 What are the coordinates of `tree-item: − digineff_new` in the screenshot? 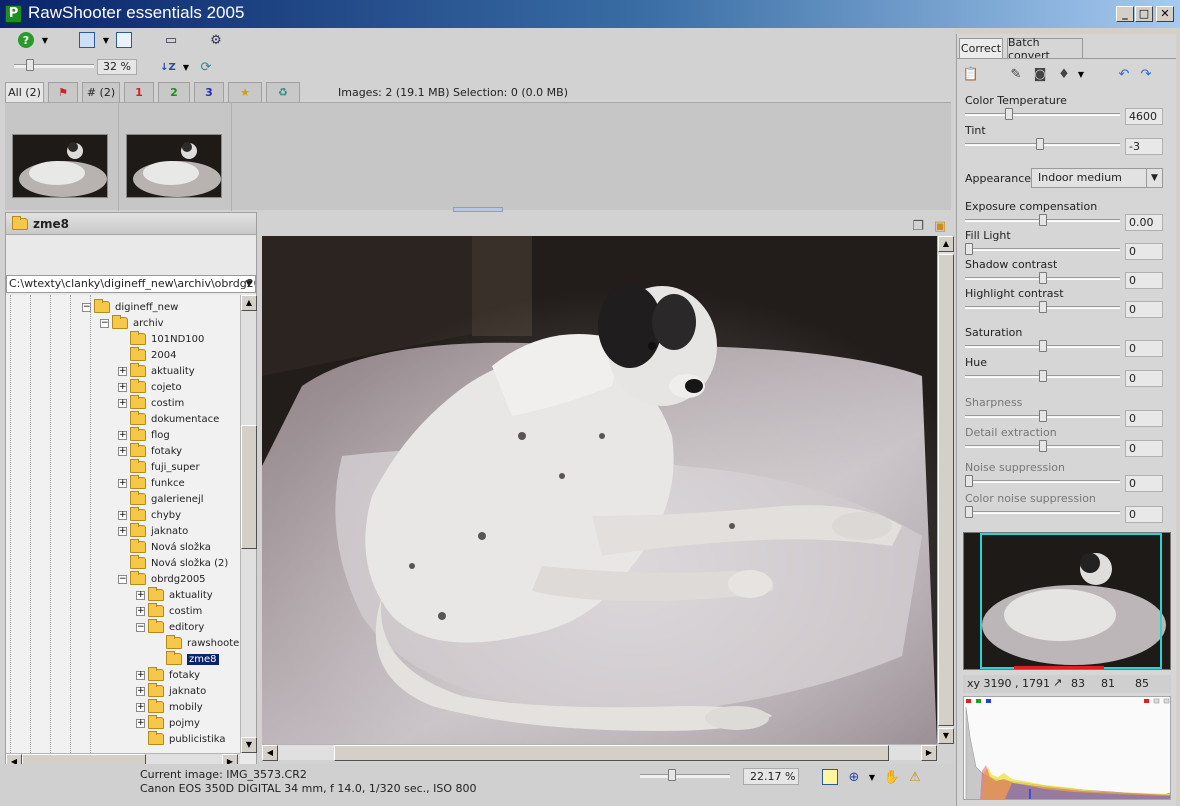 It's located at (130, 307).